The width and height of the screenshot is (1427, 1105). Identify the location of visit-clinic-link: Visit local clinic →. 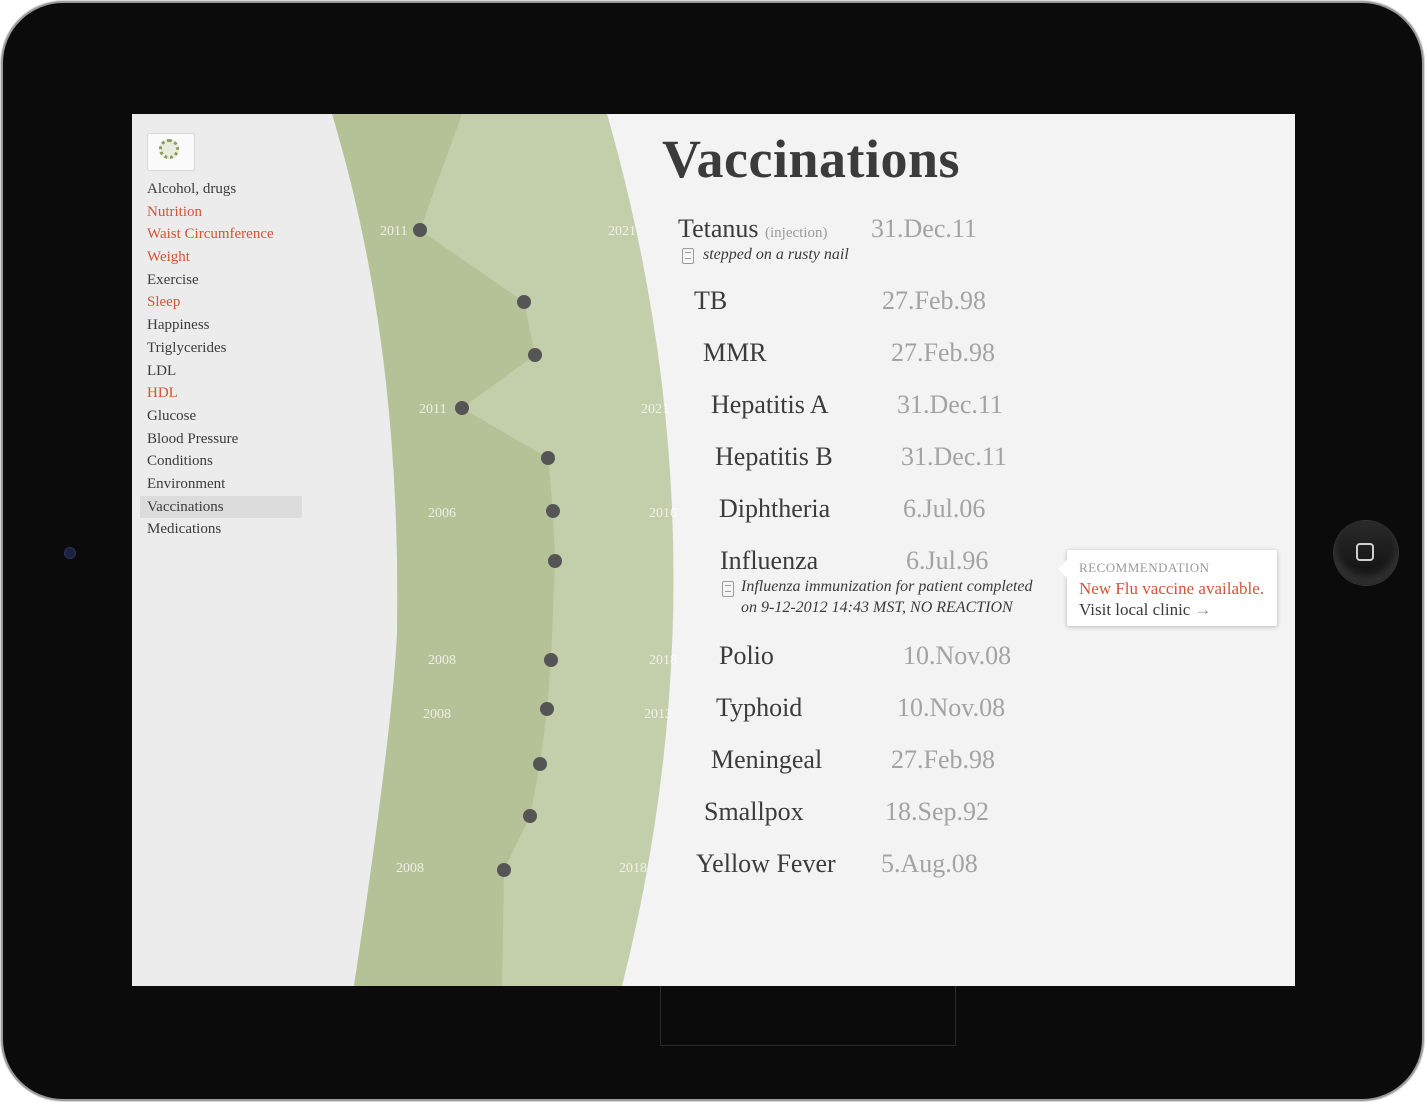
(1145, 610).